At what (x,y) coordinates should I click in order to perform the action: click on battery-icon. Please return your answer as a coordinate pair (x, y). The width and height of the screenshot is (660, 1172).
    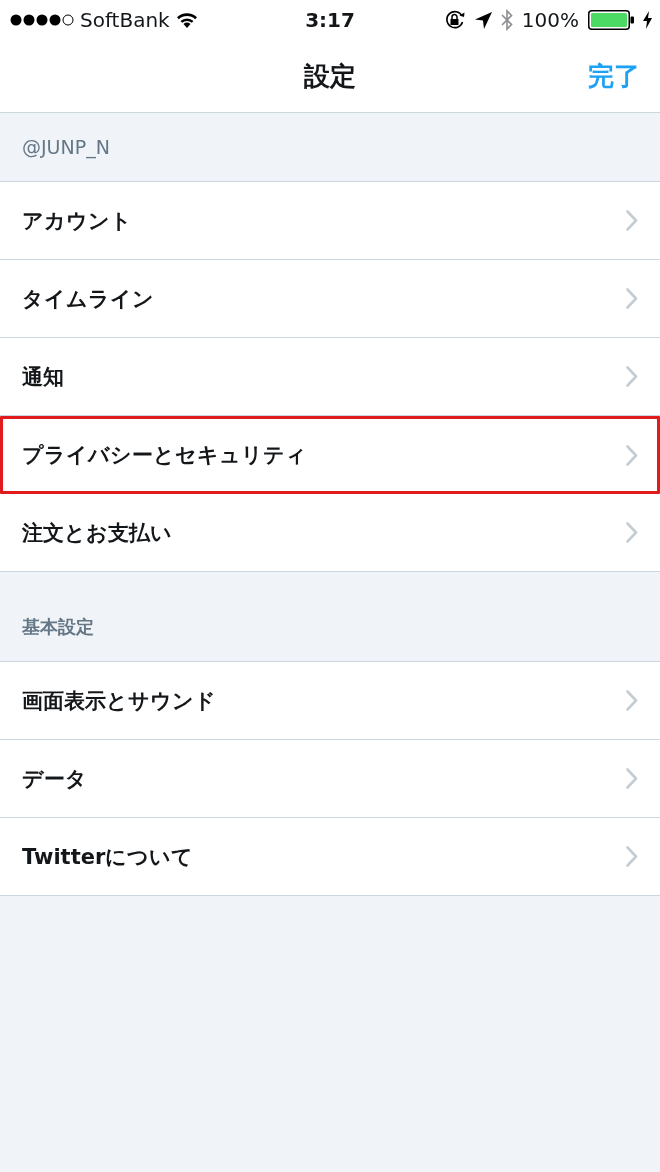
    Looking at the image, I should click on (611, 20).